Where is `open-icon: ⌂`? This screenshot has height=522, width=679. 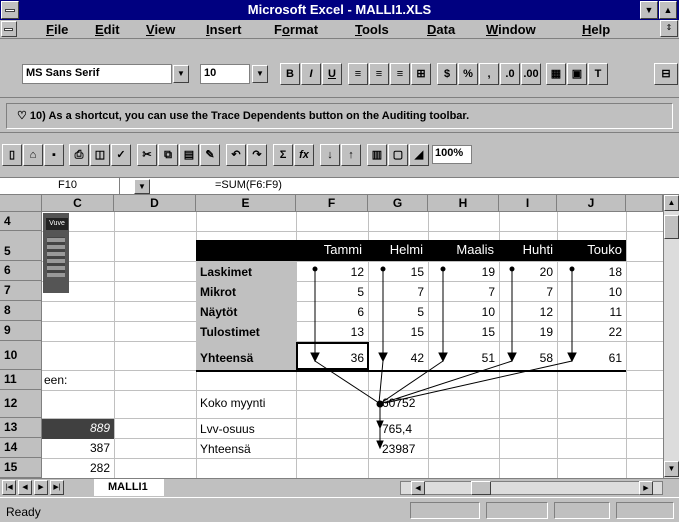 open-icon: ⌂ is located at coordinates (33, 155).